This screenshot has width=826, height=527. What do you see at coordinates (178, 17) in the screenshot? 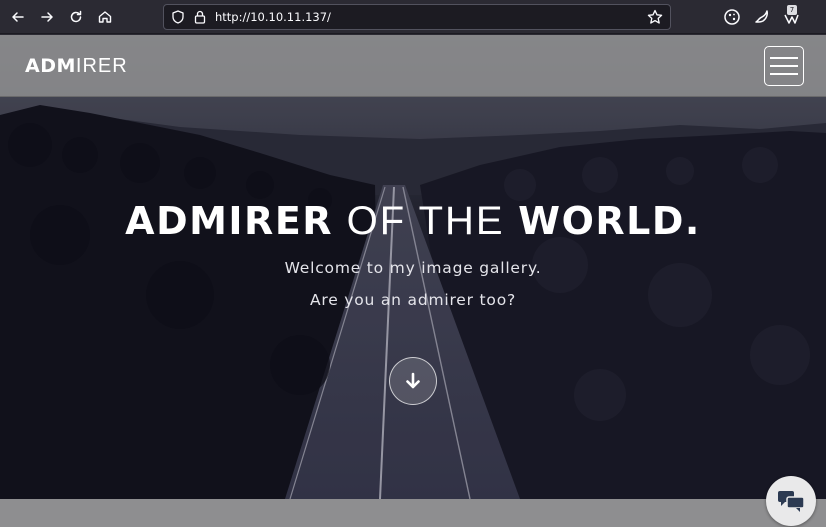
I see `shield-icon` at bounding box center [178, 17].